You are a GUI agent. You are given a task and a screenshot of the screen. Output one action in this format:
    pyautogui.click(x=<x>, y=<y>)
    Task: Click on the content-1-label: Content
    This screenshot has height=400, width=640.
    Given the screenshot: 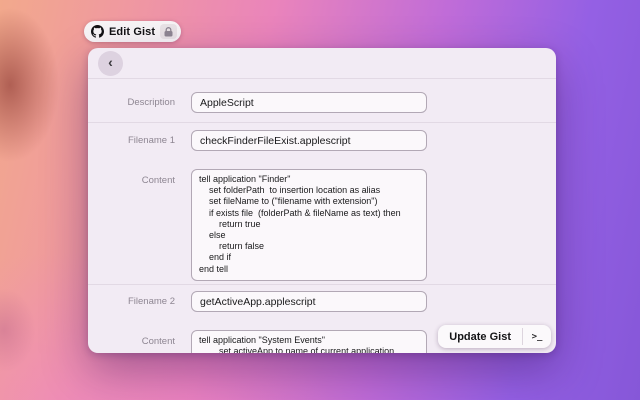 What is the action you would take?
    pyautogui.click(x=158, y=180)
    